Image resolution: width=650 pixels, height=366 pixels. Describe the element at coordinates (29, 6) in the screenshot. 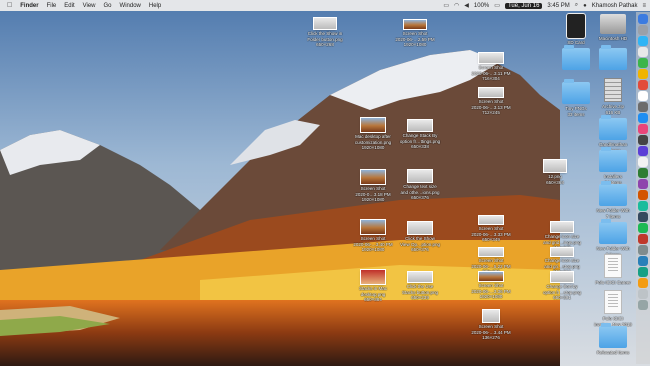

I see `menu-finder: Finder` at that location.